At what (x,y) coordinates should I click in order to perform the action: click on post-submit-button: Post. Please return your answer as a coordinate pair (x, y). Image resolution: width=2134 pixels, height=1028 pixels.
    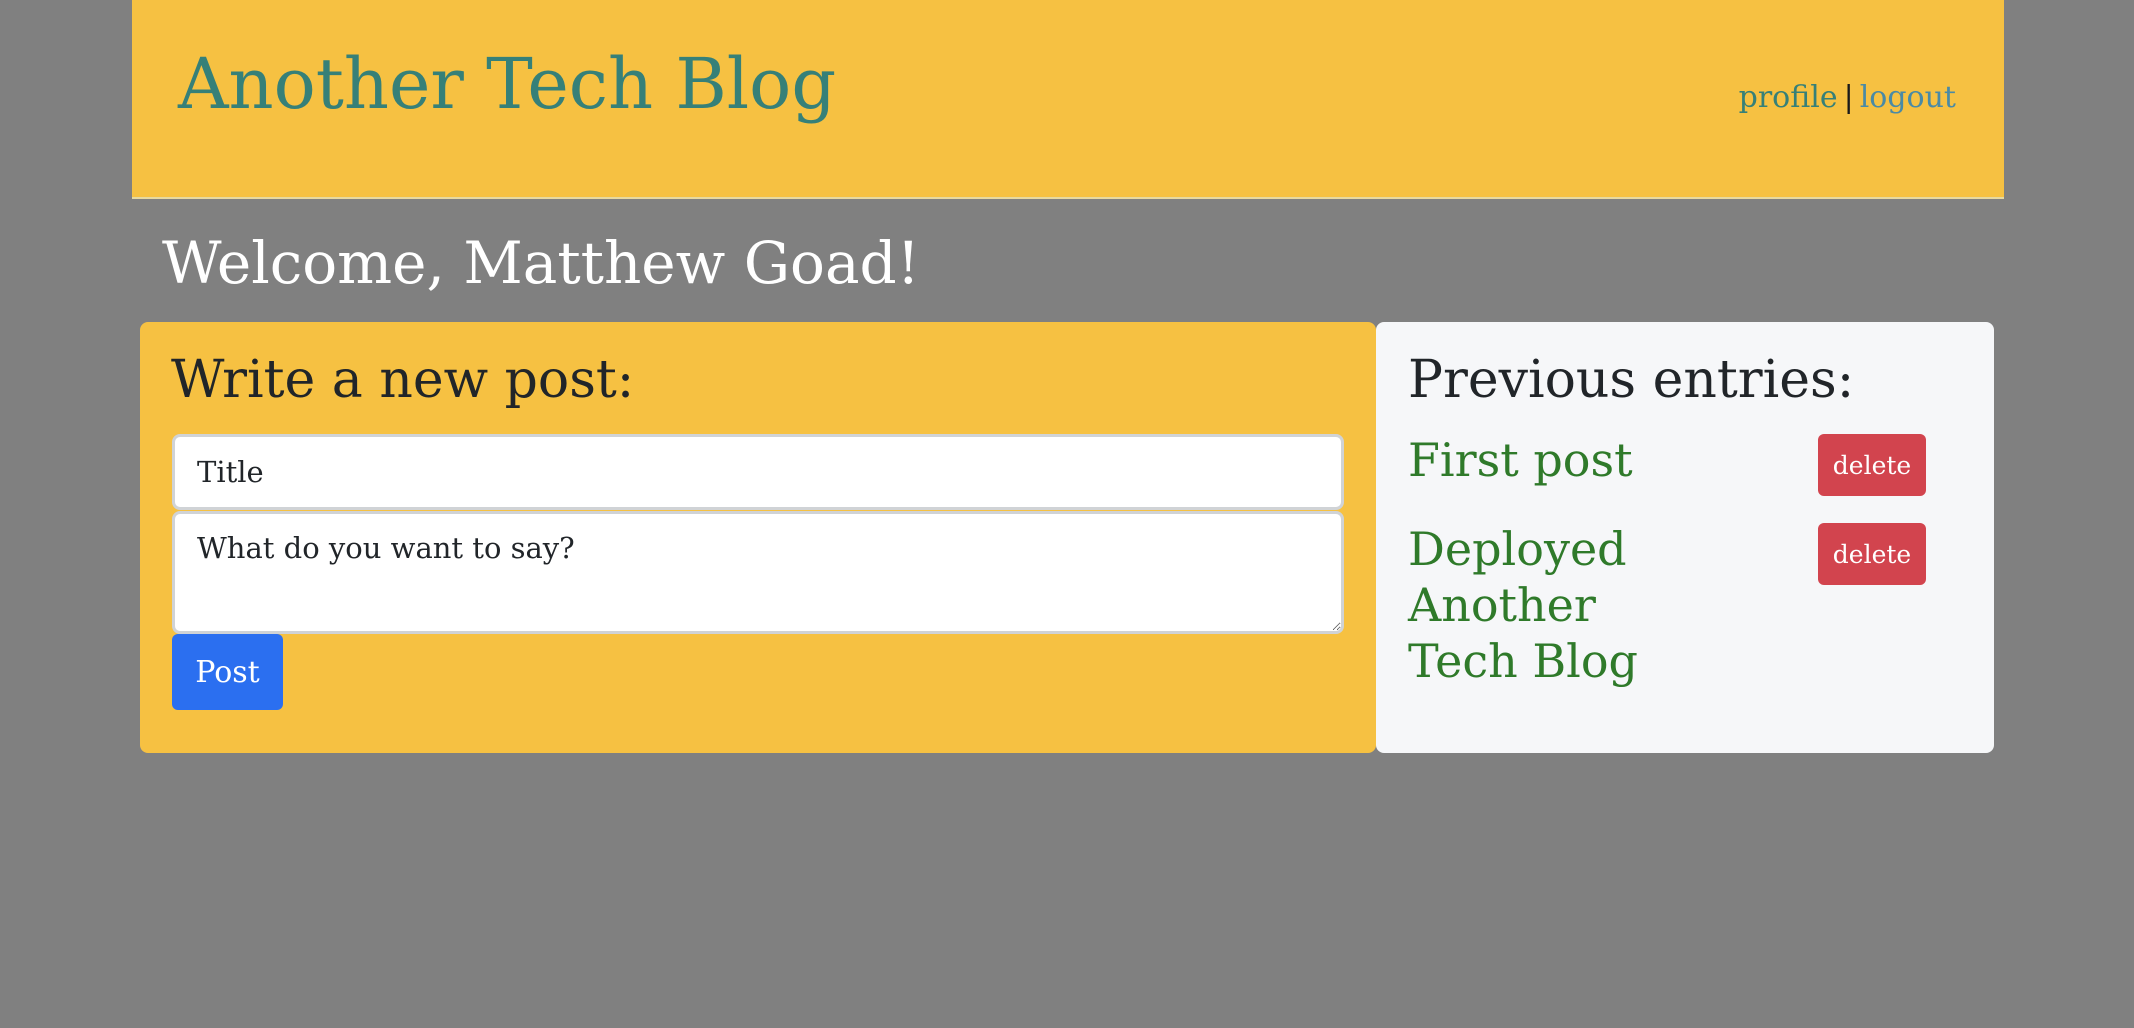
    Looking at the image, I should click on (227, 672).